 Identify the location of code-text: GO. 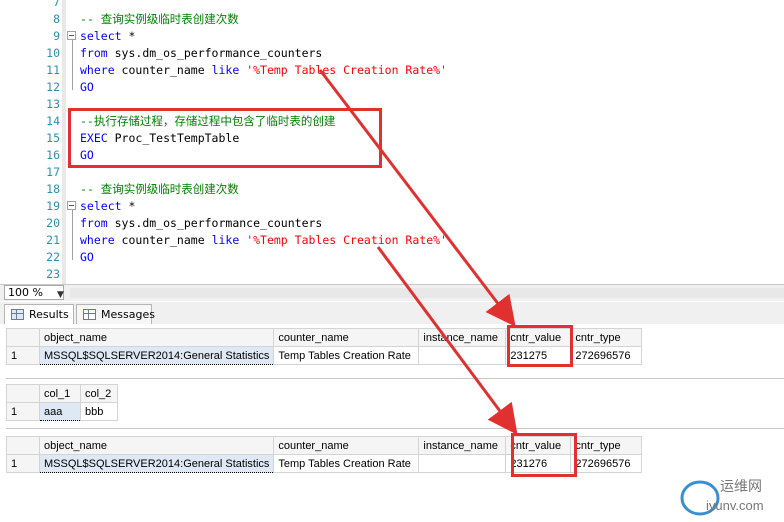
(87, 257).